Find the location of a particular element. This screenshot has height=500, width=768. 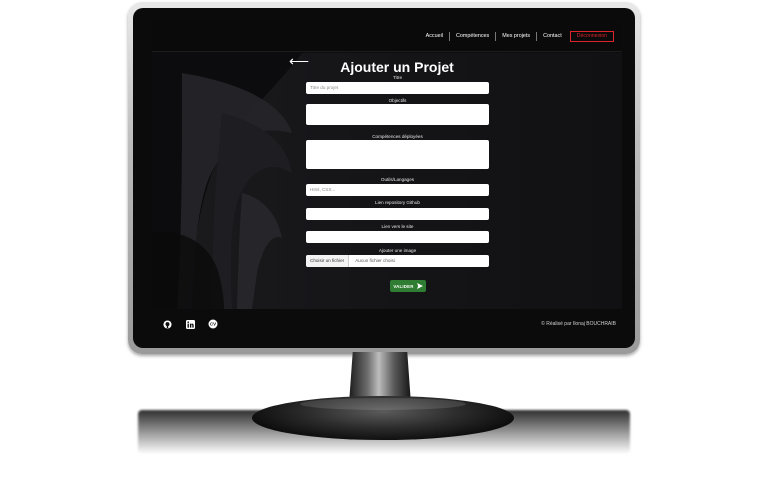

file-status-text: Aucun fichier choisi is located at coordinates (375, 260).